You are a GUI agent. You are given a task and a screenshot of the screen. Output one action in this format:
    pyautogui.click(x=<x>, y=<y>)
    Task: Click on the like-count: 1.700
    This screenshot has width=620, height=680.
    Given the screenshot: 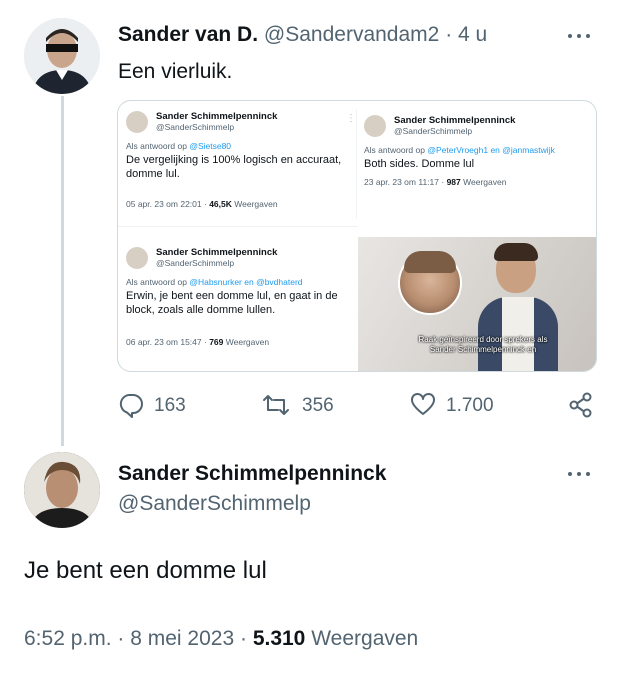 What is the action you would take?
    pyautogui.click(x=470, y=405)
    